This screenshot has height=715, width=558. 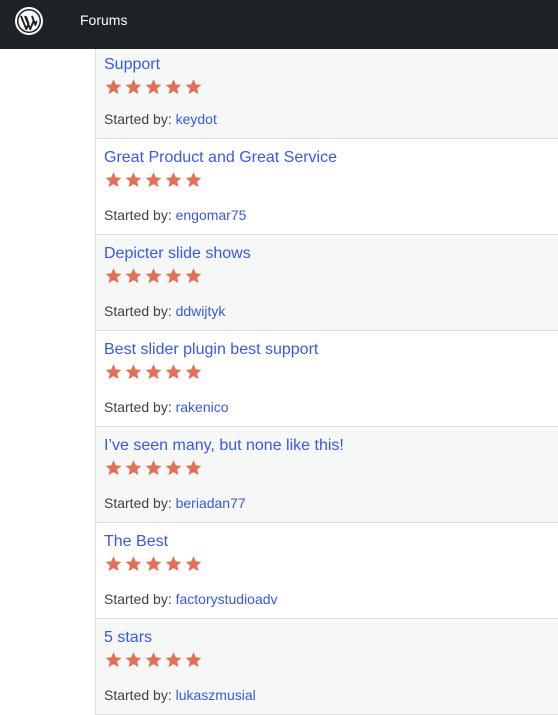 I want to click on review-title-link: 5 stars, so click(x=128, y=638).